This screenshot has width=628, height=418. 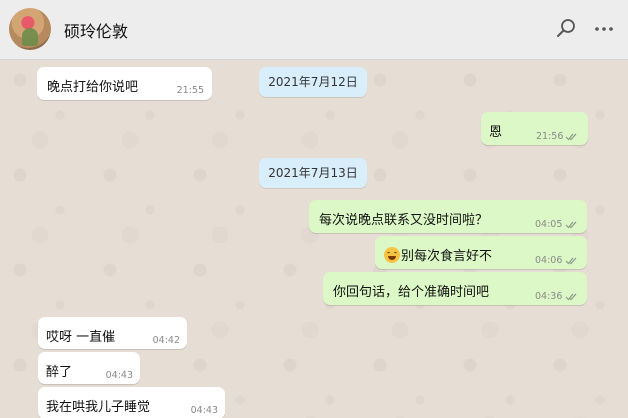 I want to click on message-outgoing: 你回句话，给个准确时间吧 04:36, so click(x=455, y=288).